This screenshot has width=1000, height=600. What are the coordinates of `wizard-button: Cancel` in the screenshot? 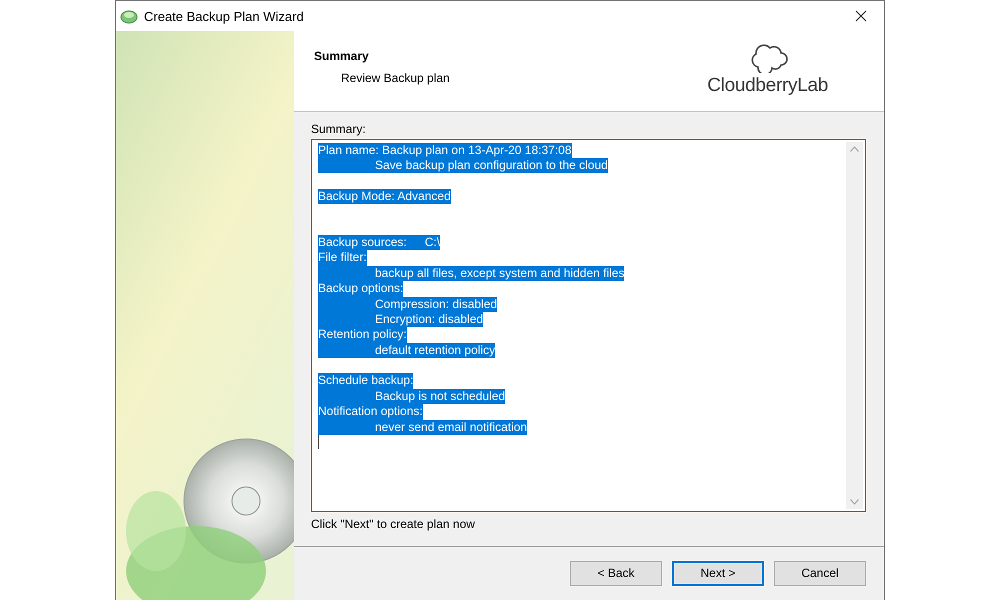 It's located at (820, 573).